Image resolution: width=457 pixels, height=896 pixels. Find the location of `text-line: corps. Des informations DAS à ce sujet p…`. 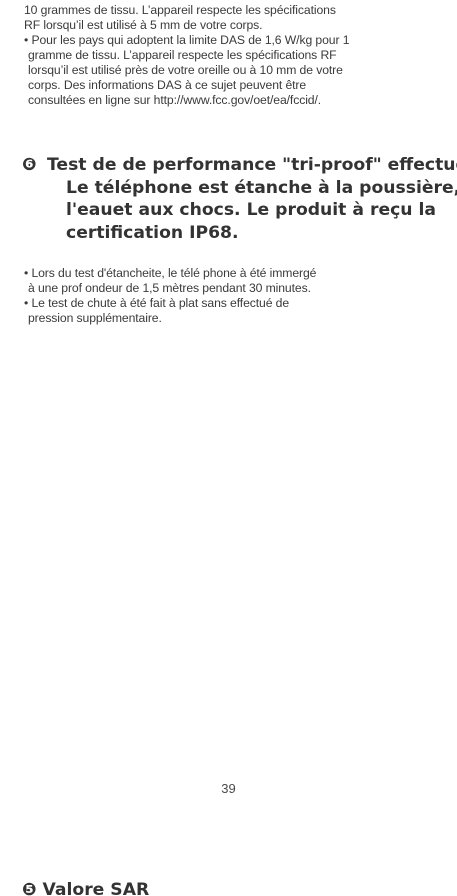

text-line: corps. Des informations DAS à ce sujet p… is located at coordinates (167, 85).